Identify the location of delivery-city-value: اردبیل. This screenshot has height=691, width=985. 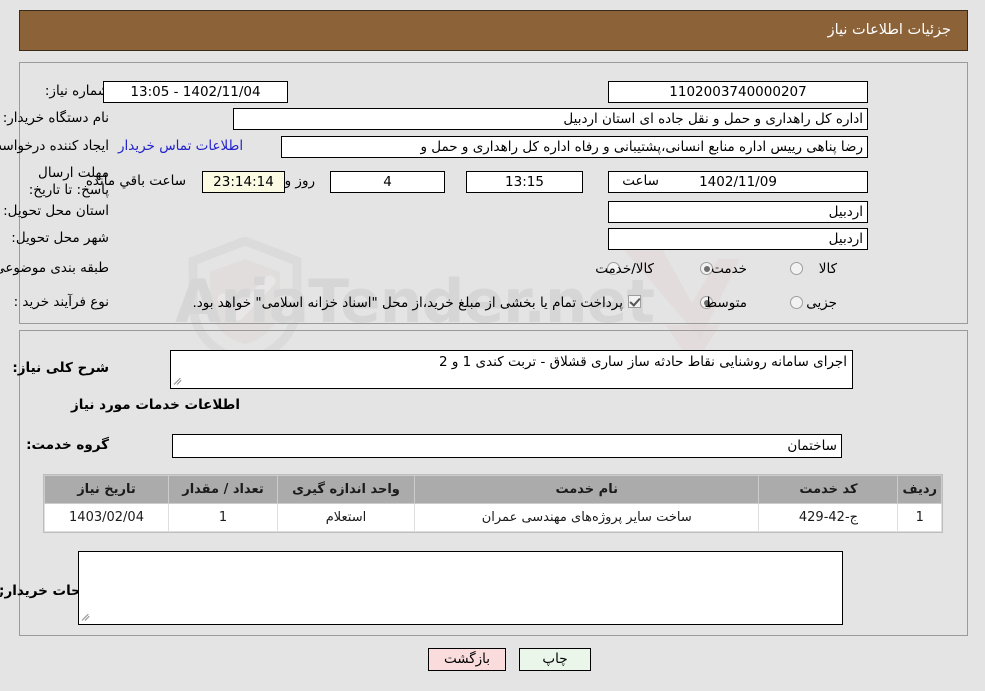
(738, 239).